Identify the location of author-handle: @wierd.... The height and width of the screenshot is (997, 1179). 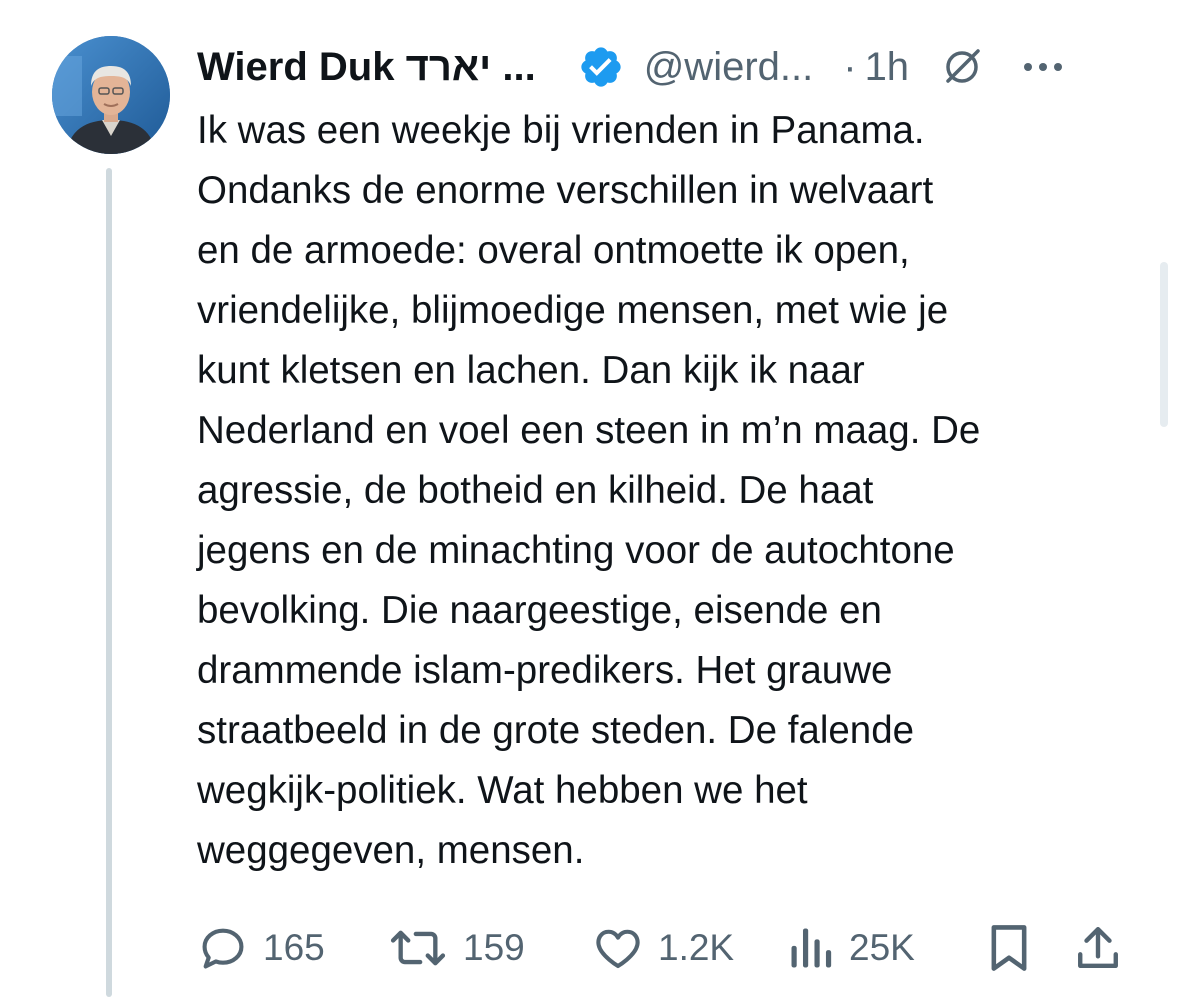
(729, 67).